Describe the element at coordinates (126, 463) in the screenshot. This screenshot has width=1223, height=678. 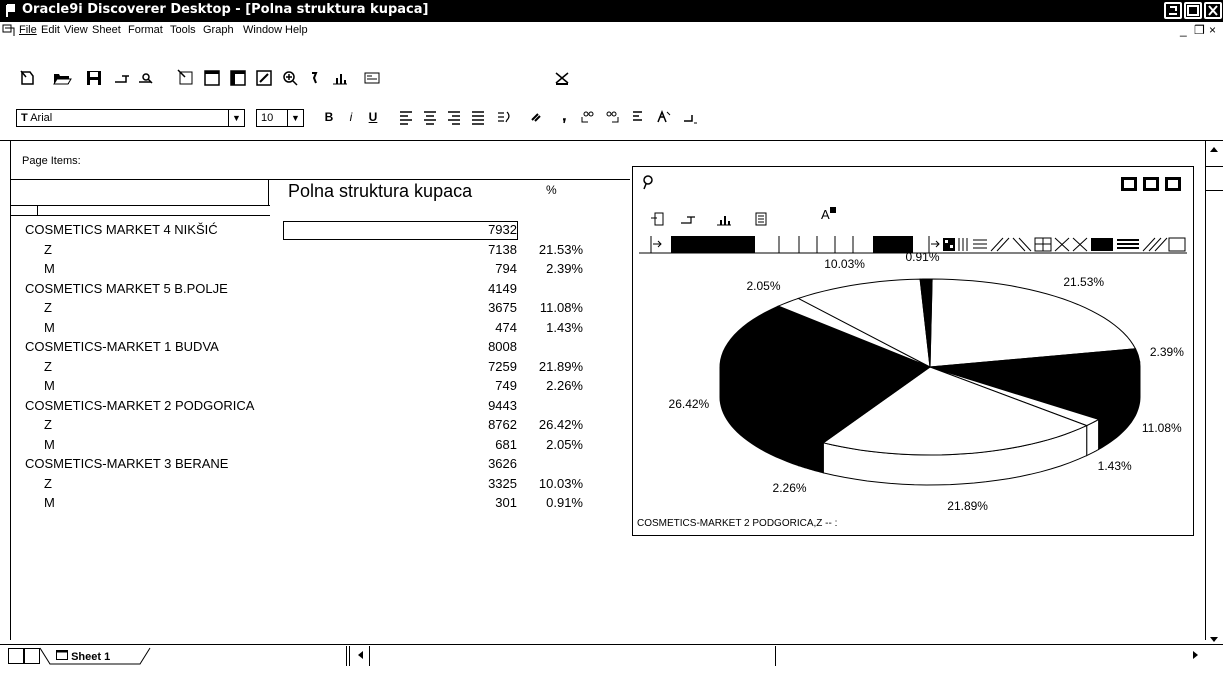
I see `row-label: COSMETICS-MARKET 3 BERANE` at that location.